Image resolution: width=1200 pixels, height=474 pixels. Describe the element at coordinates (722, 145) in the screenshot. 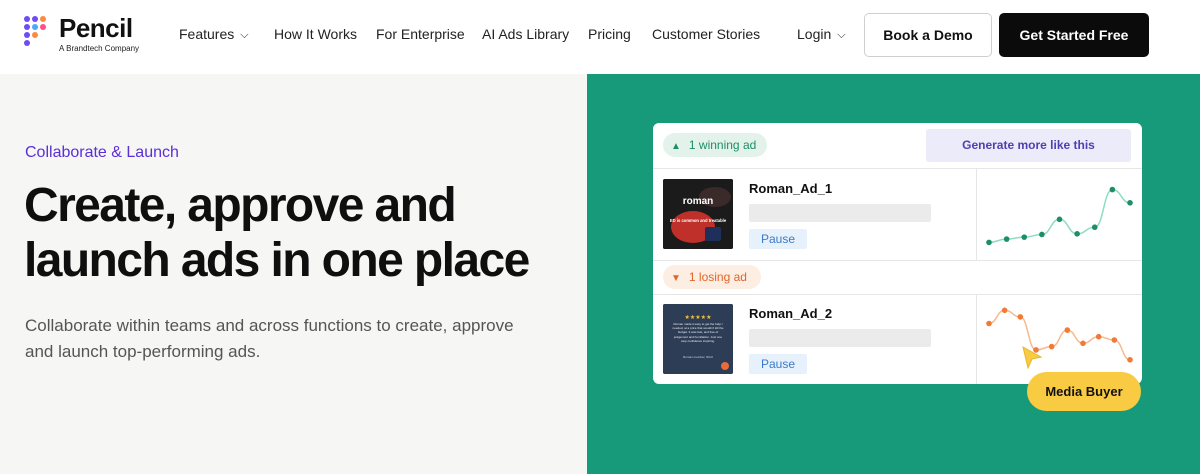

I see `winning-ad-label: 1 winning ad` at that location.